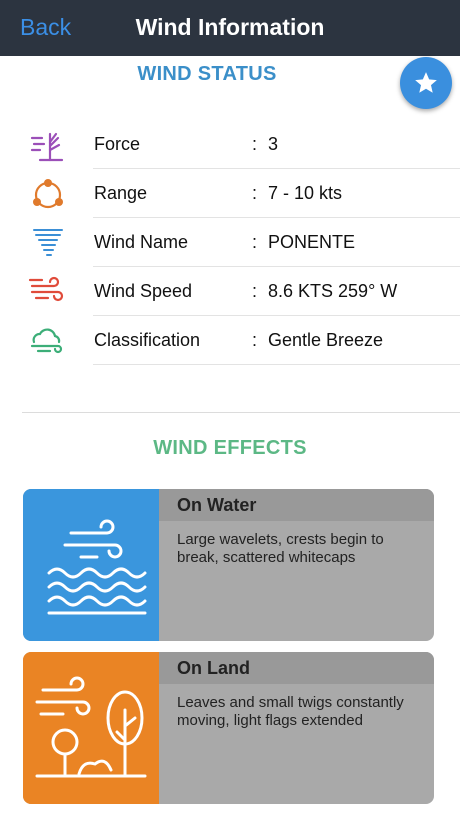 The image size is (460, 818). I want to click on wind-name-label: Wind Name, so click(141, 242).